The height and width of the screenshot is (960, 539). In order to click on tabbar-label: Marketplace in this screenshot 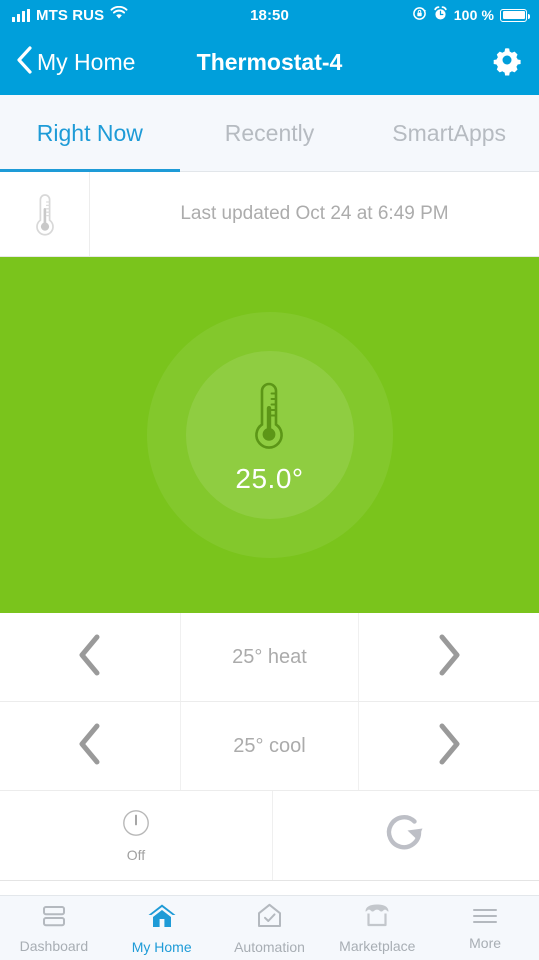, I will do `click(377, 946)`.